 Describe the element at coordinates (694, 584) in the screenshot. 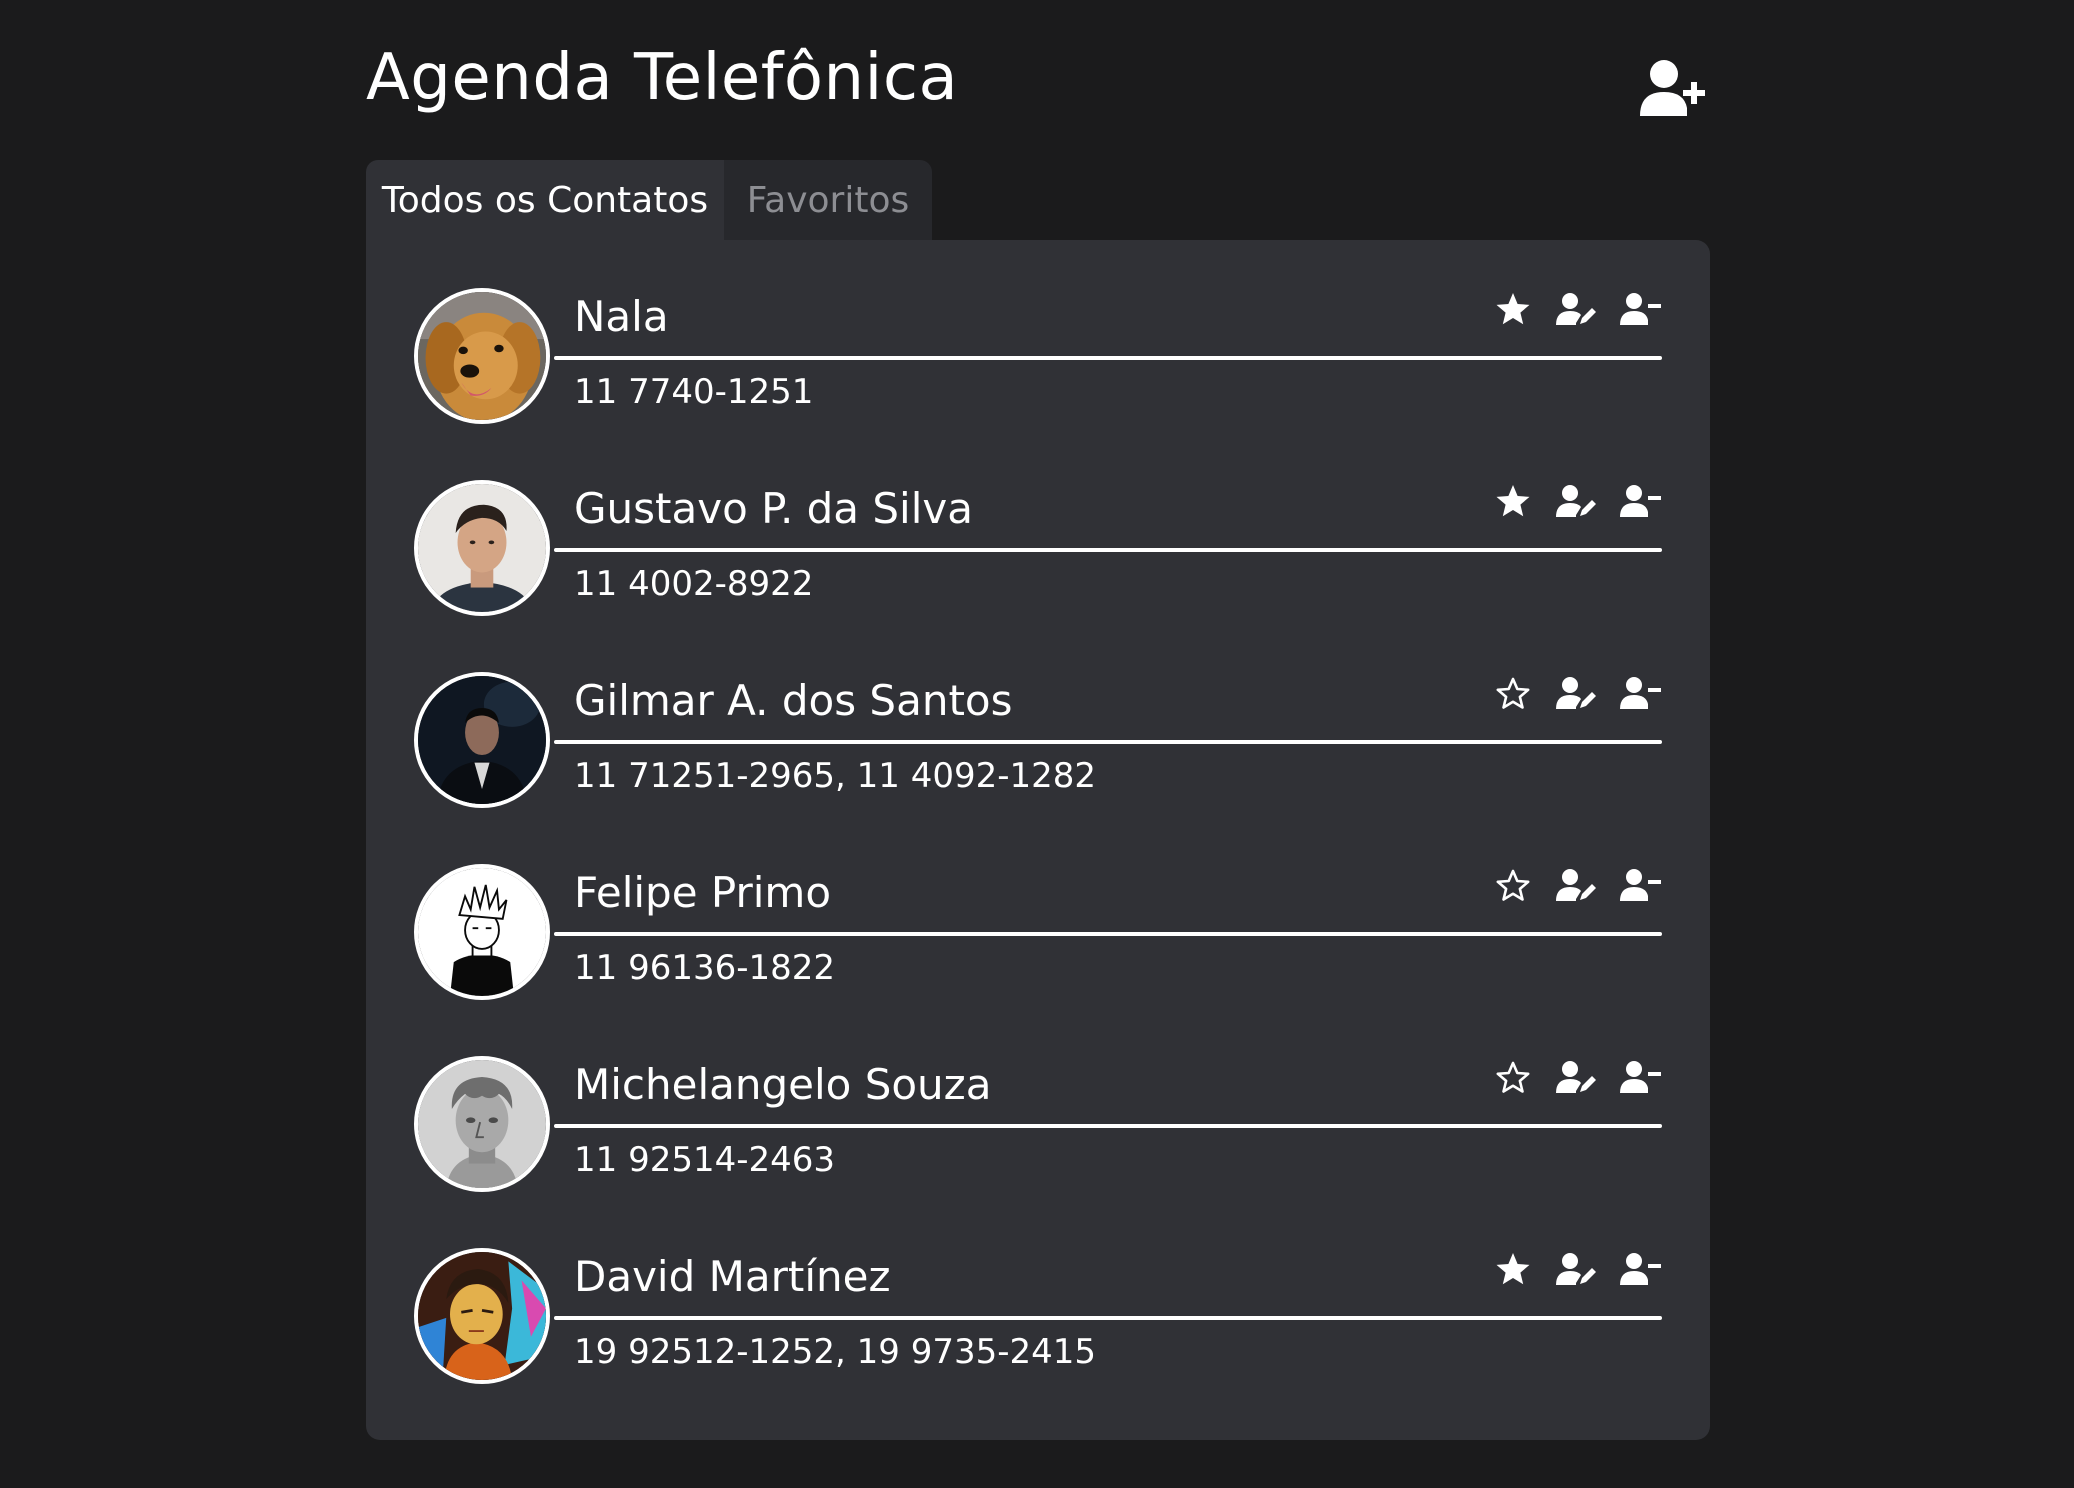

I see `contact-phones: 11 4002-8922` at that location.